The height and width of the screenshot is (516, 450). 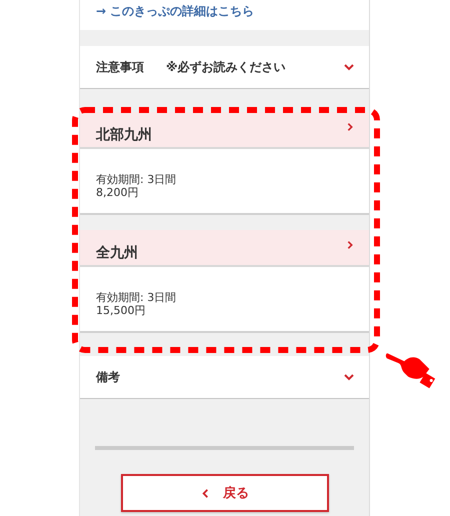 I want to click on back-button: 戻る, so click(x=224, y=493).